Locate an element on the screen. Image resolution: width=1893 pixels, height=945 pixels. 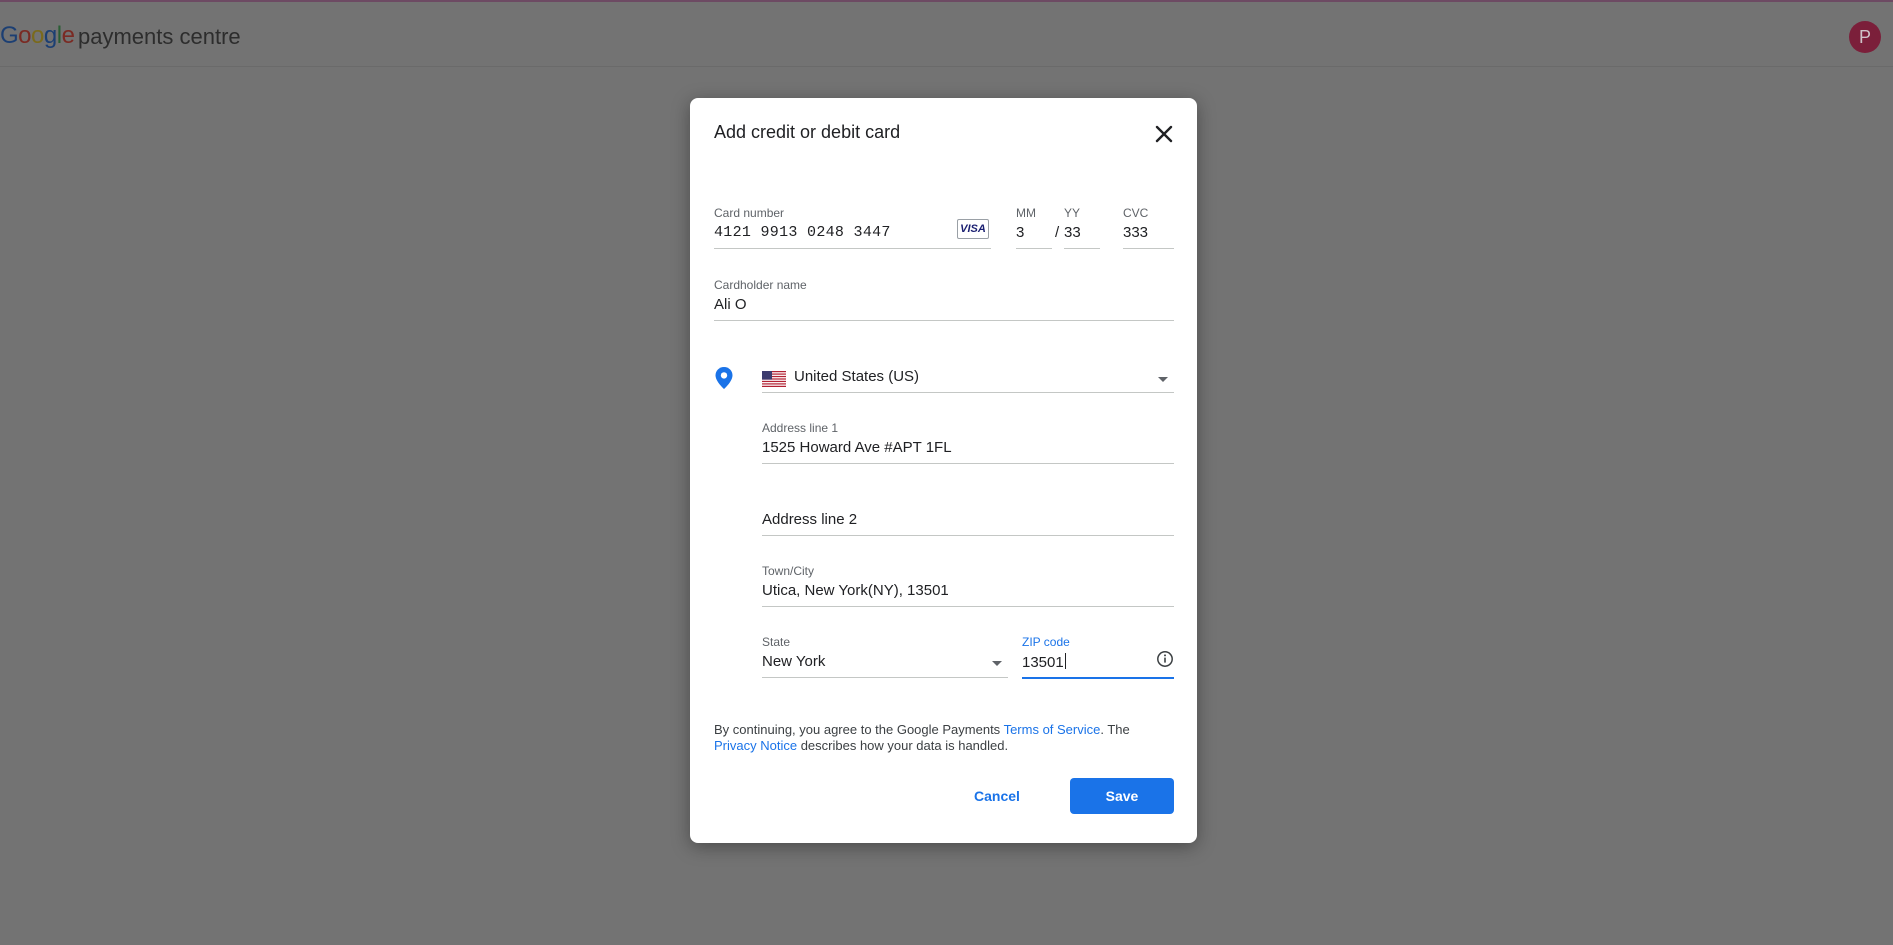
zip-code-value: 13501 is located at coordinates (1043, 662).